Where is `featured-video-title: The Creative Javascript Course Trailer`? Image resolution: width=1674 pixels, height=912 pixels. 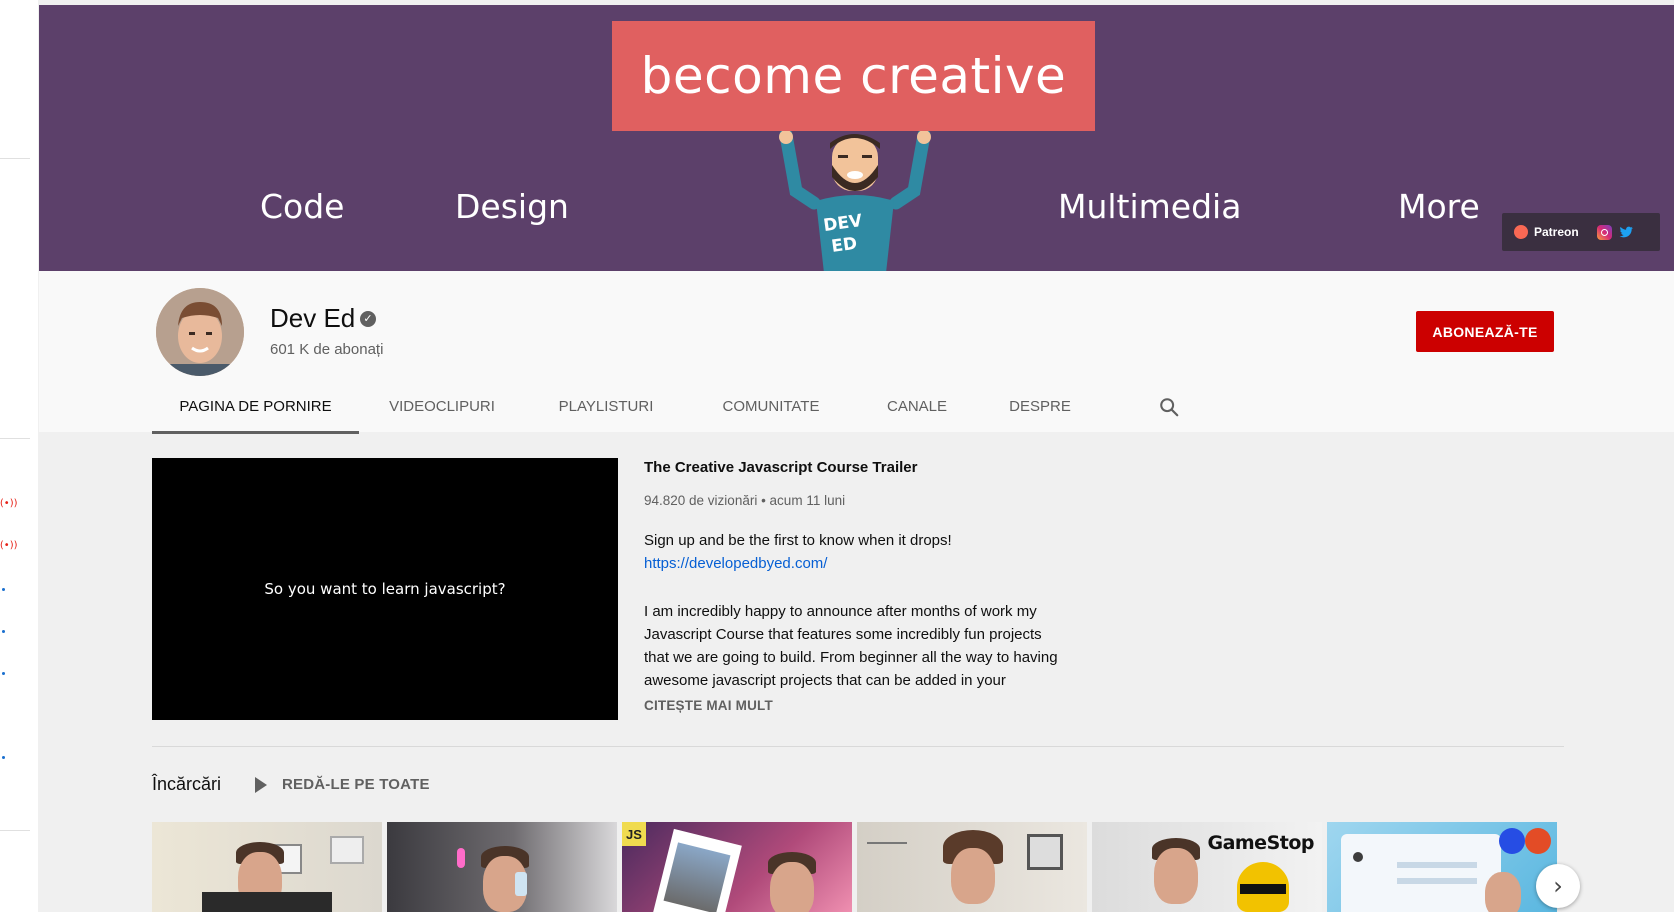 featured-video-title: The Creative Javascript Course Trailer is located at coordinates (780, 467).